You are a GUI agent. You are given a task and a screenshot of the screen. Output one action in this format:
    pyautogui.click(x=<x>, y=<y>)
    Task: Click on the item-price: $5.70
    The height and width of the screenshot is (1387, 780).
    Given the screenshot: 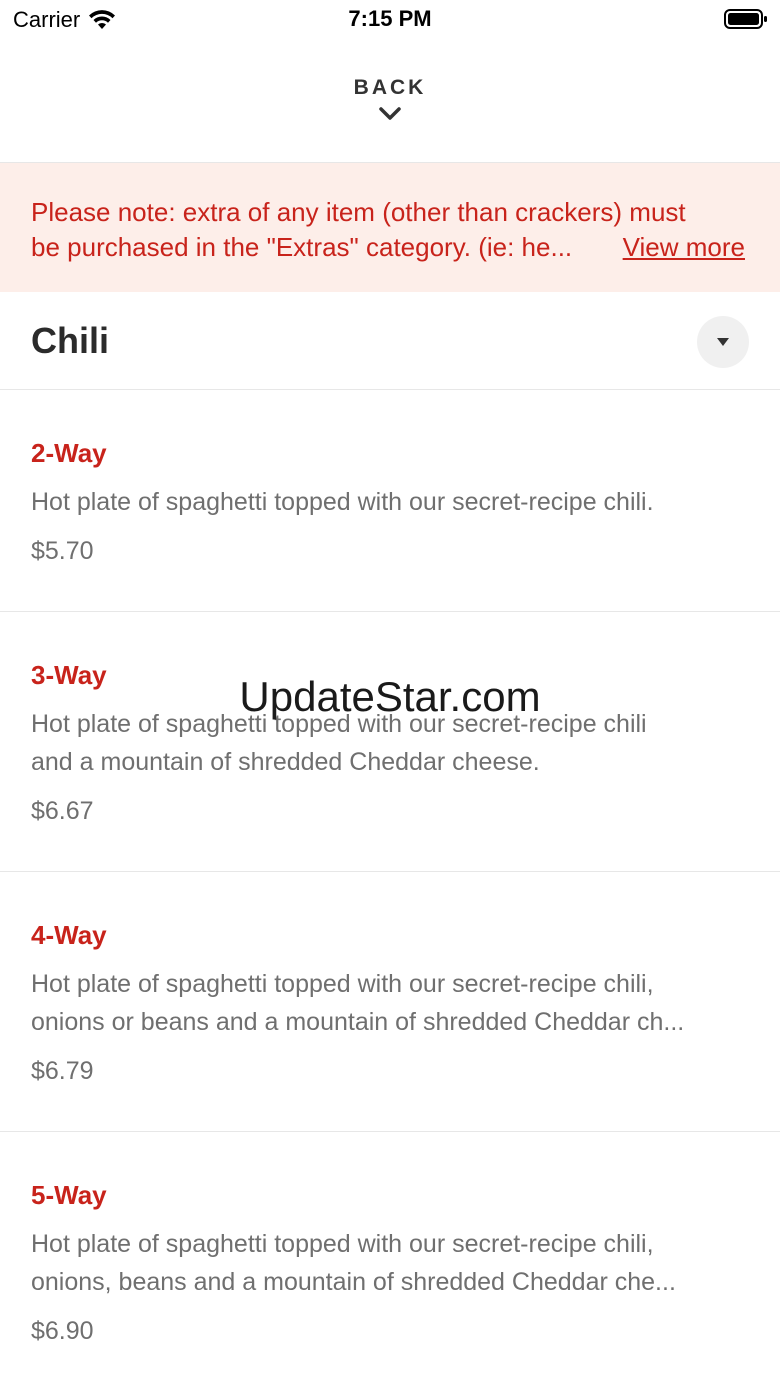 What is the action you would take?
    pyautogui.click(x=62, y=551)
    